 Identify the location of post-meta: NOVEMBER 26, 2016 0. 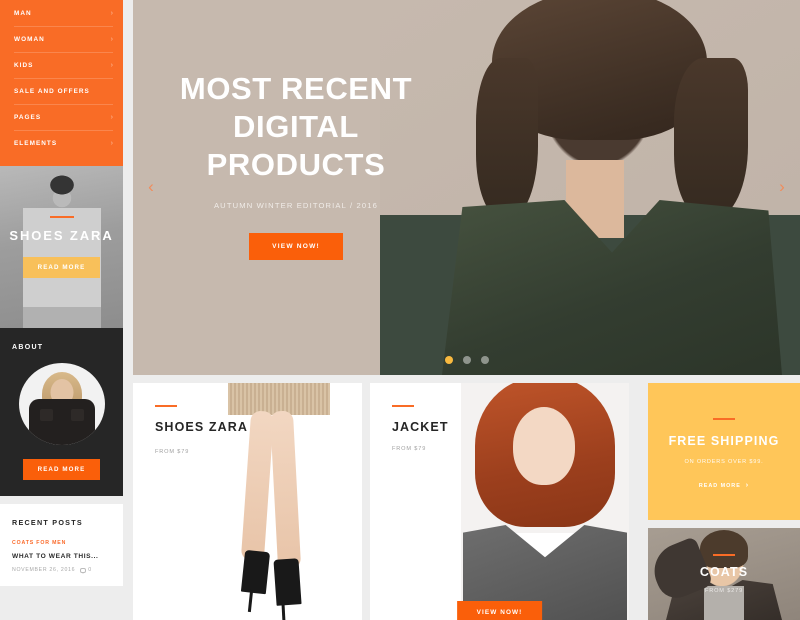
(61, 570).